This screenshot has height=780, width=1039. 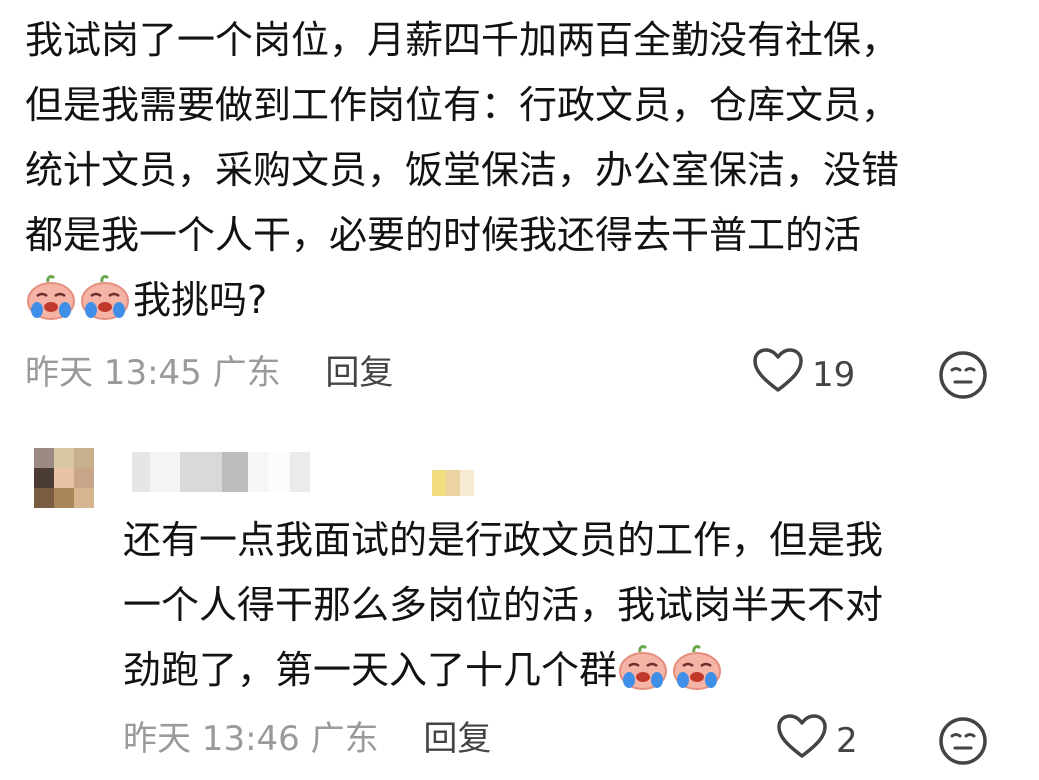 What do you see at coordinates (462, 170) in the screenshot?
I see `comment-line: 统计文员，采购文员，饭堂保洁，办公室保洁，没错` at bounding box center [462, 170].